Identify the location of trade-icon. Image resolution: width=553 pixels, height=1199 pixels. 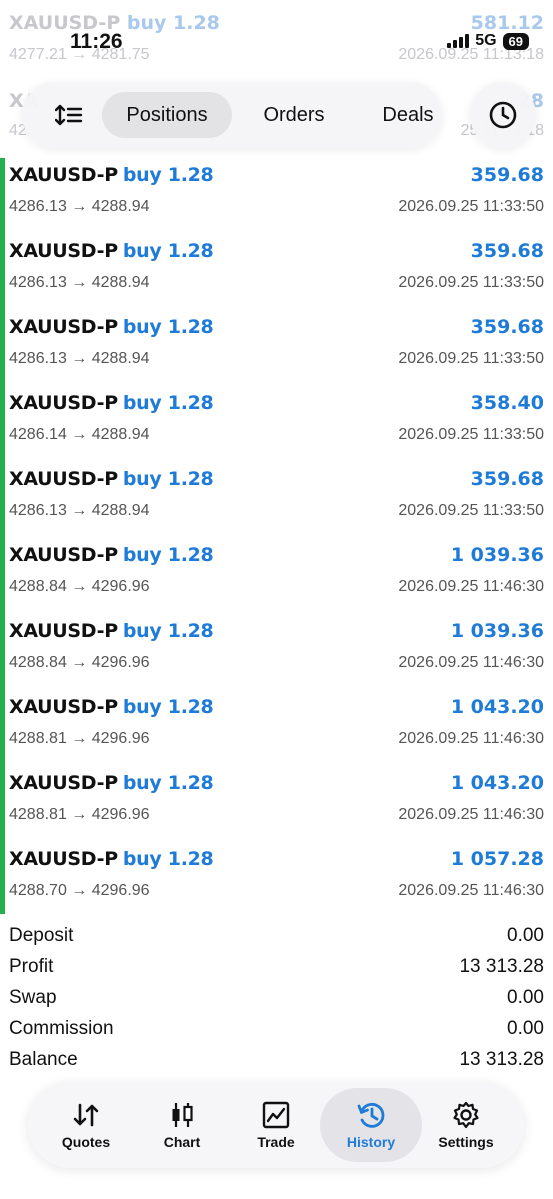
(276, 1115).